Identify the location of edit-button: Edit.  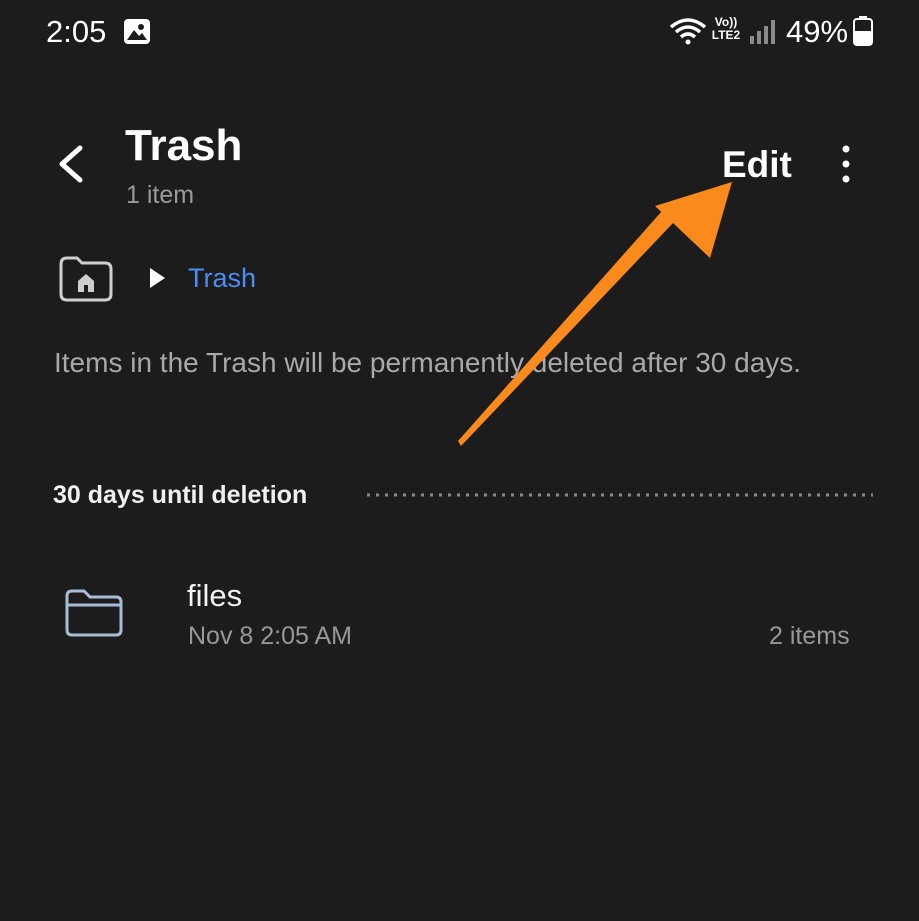
(757, 165).